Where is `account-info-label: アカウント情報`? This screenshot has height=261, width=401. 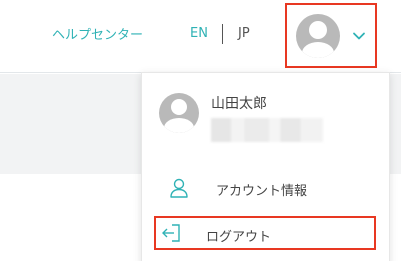 account-info-label: アカウント情報 is located at coordinates (262, 191).